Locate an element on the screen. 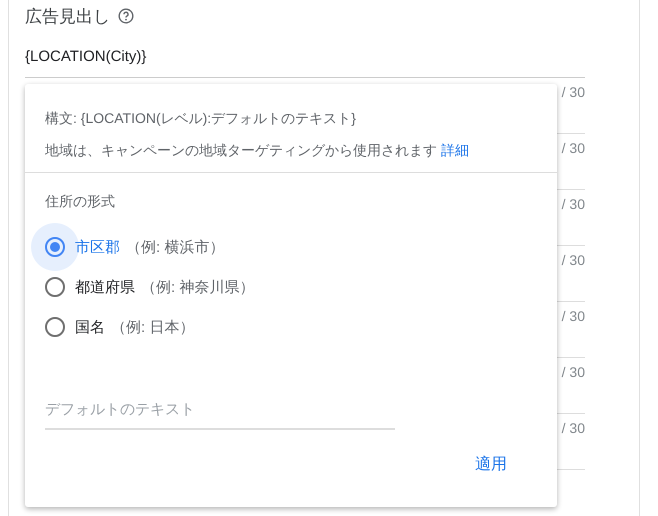 The width and height of the screenshot is (658, 516). section-title: 広告見出し is located at coordinates (67, 17).